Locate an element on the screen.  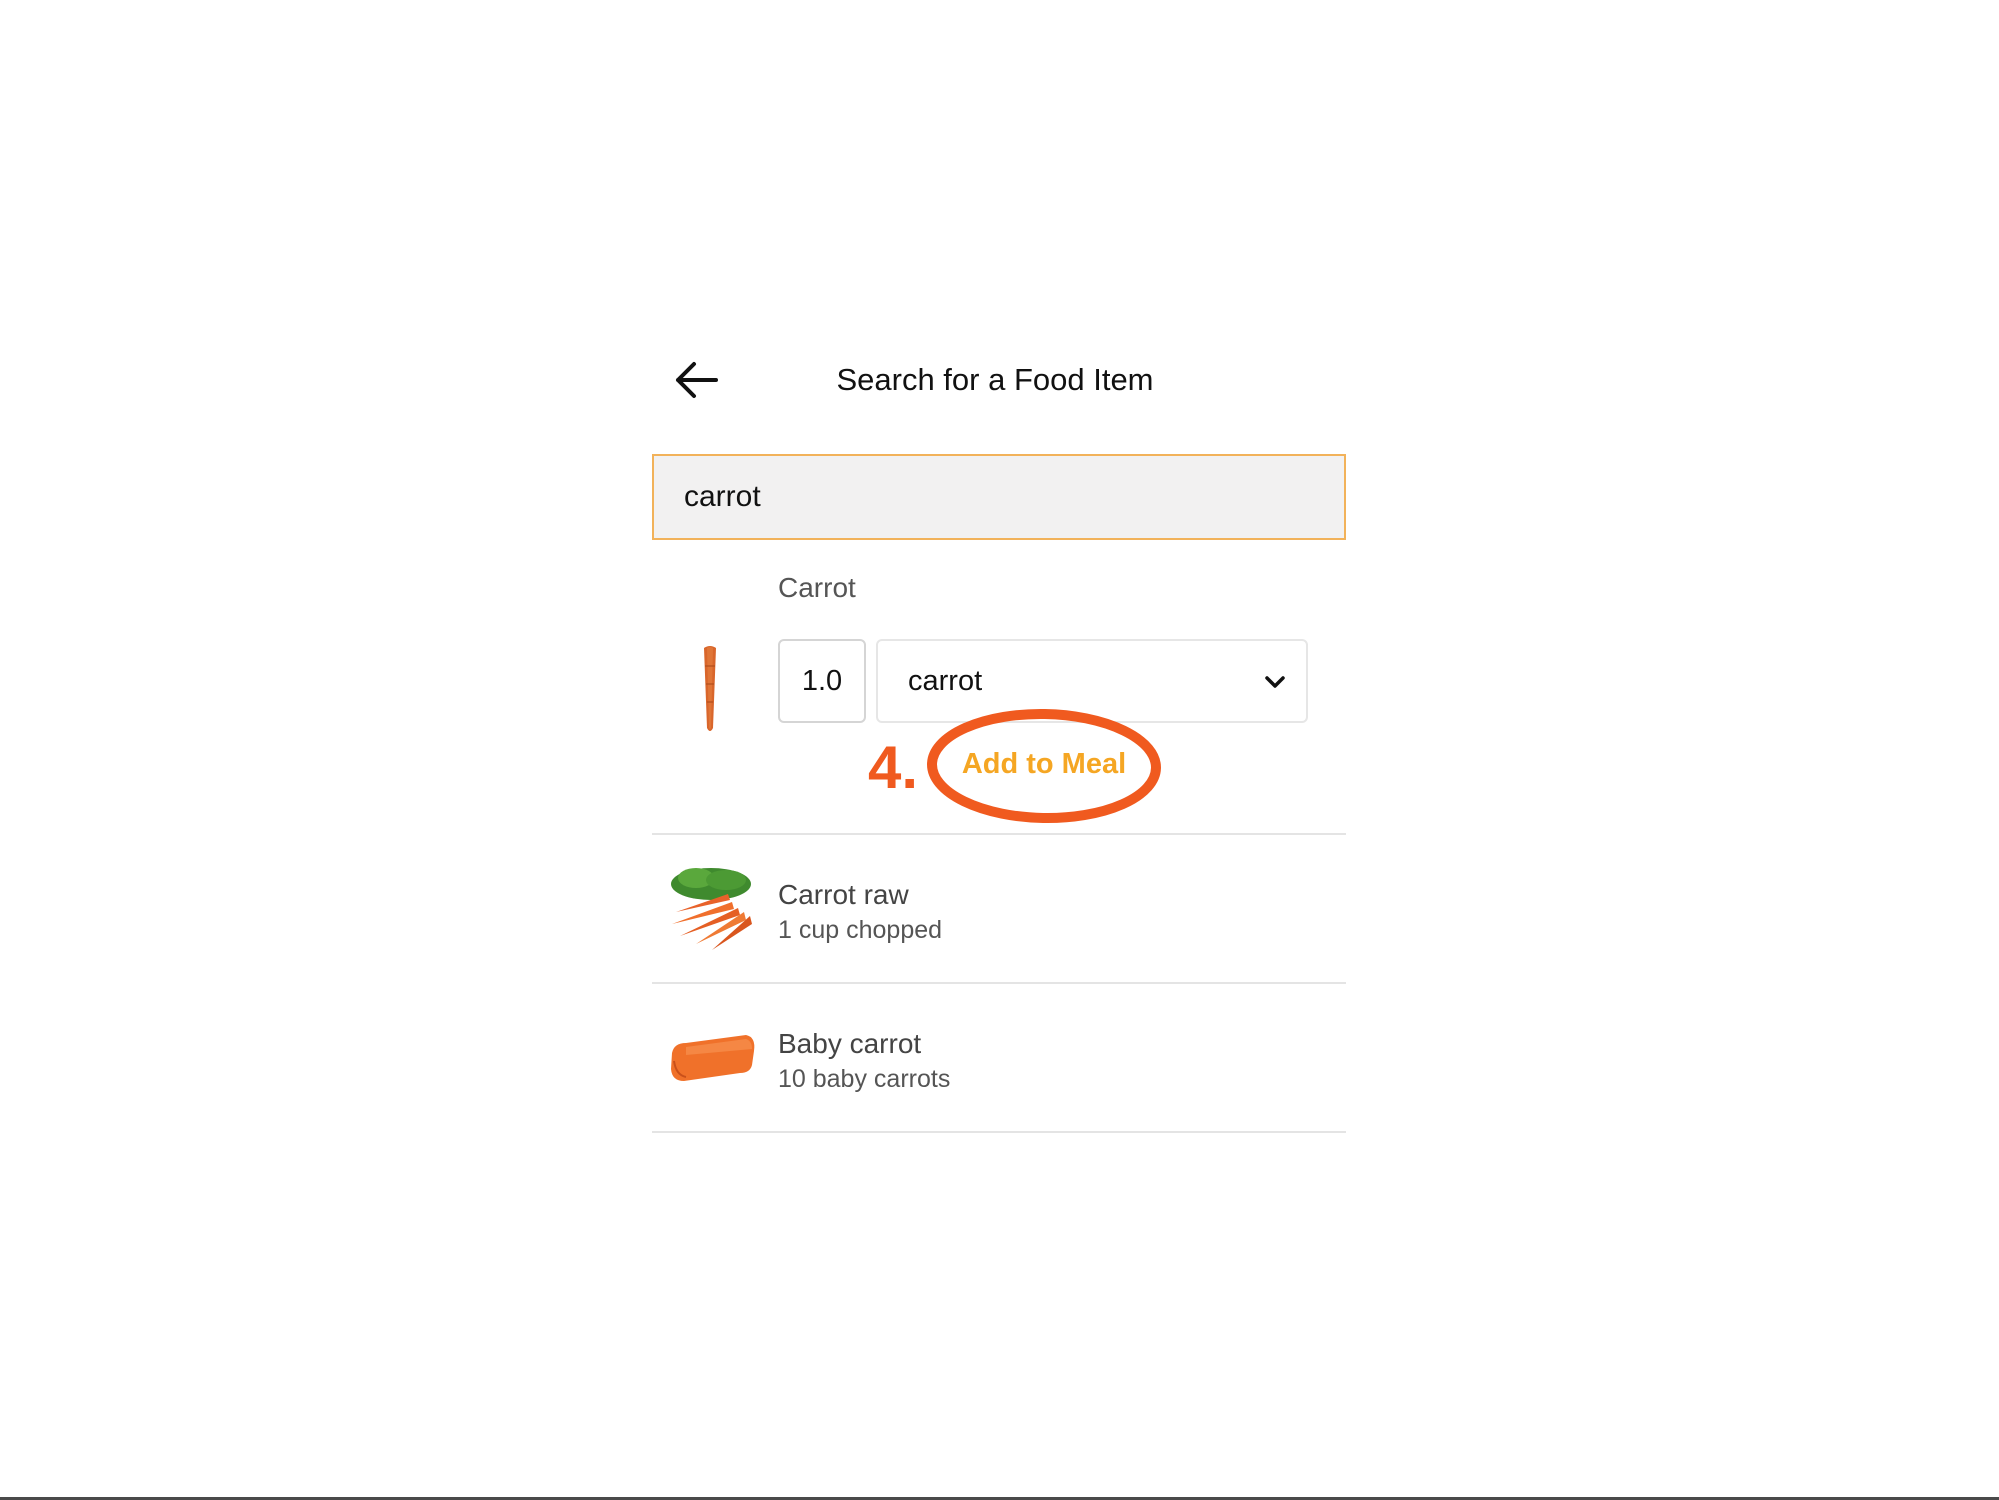
quantity-input is located at coordinates (822, 681).